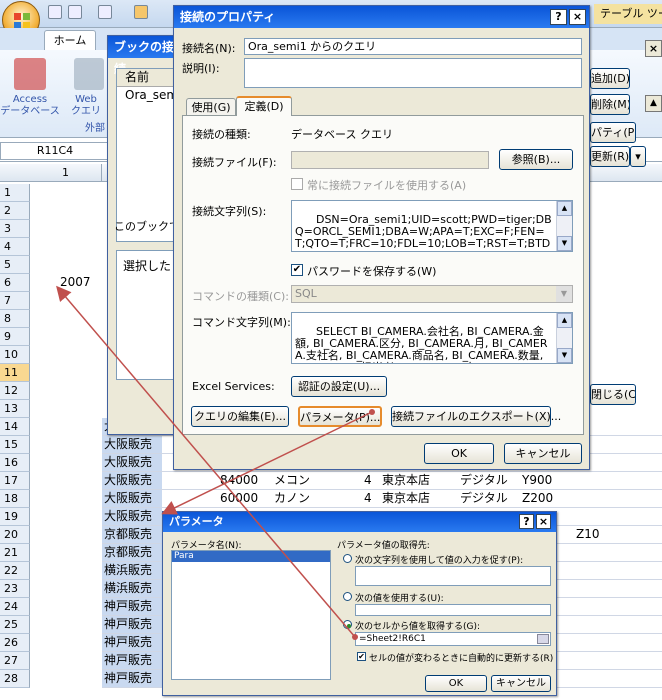 The image size is (662, 700). I want to click on cell-c: カノン, so click(292, 498).